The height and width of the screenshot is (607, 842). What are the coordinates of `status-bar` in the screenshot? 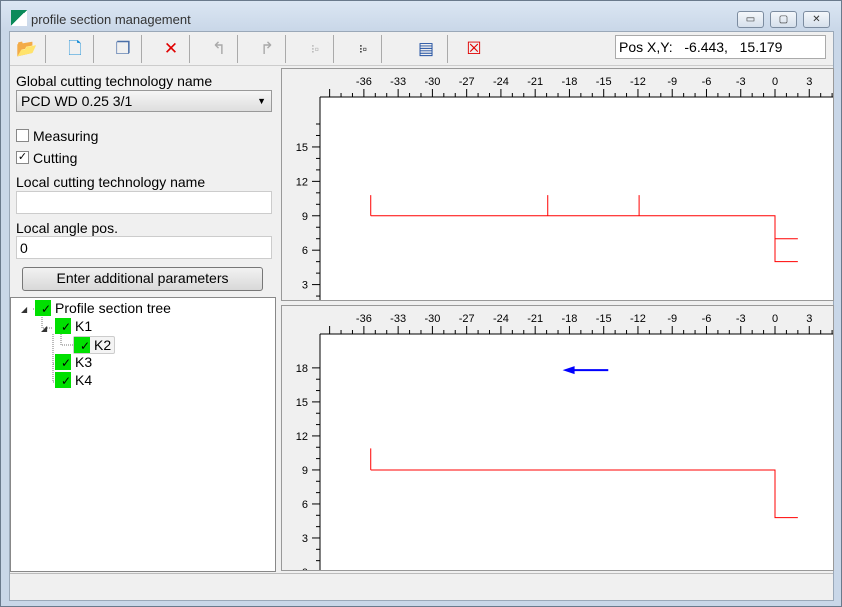 It's located at (421, 586).